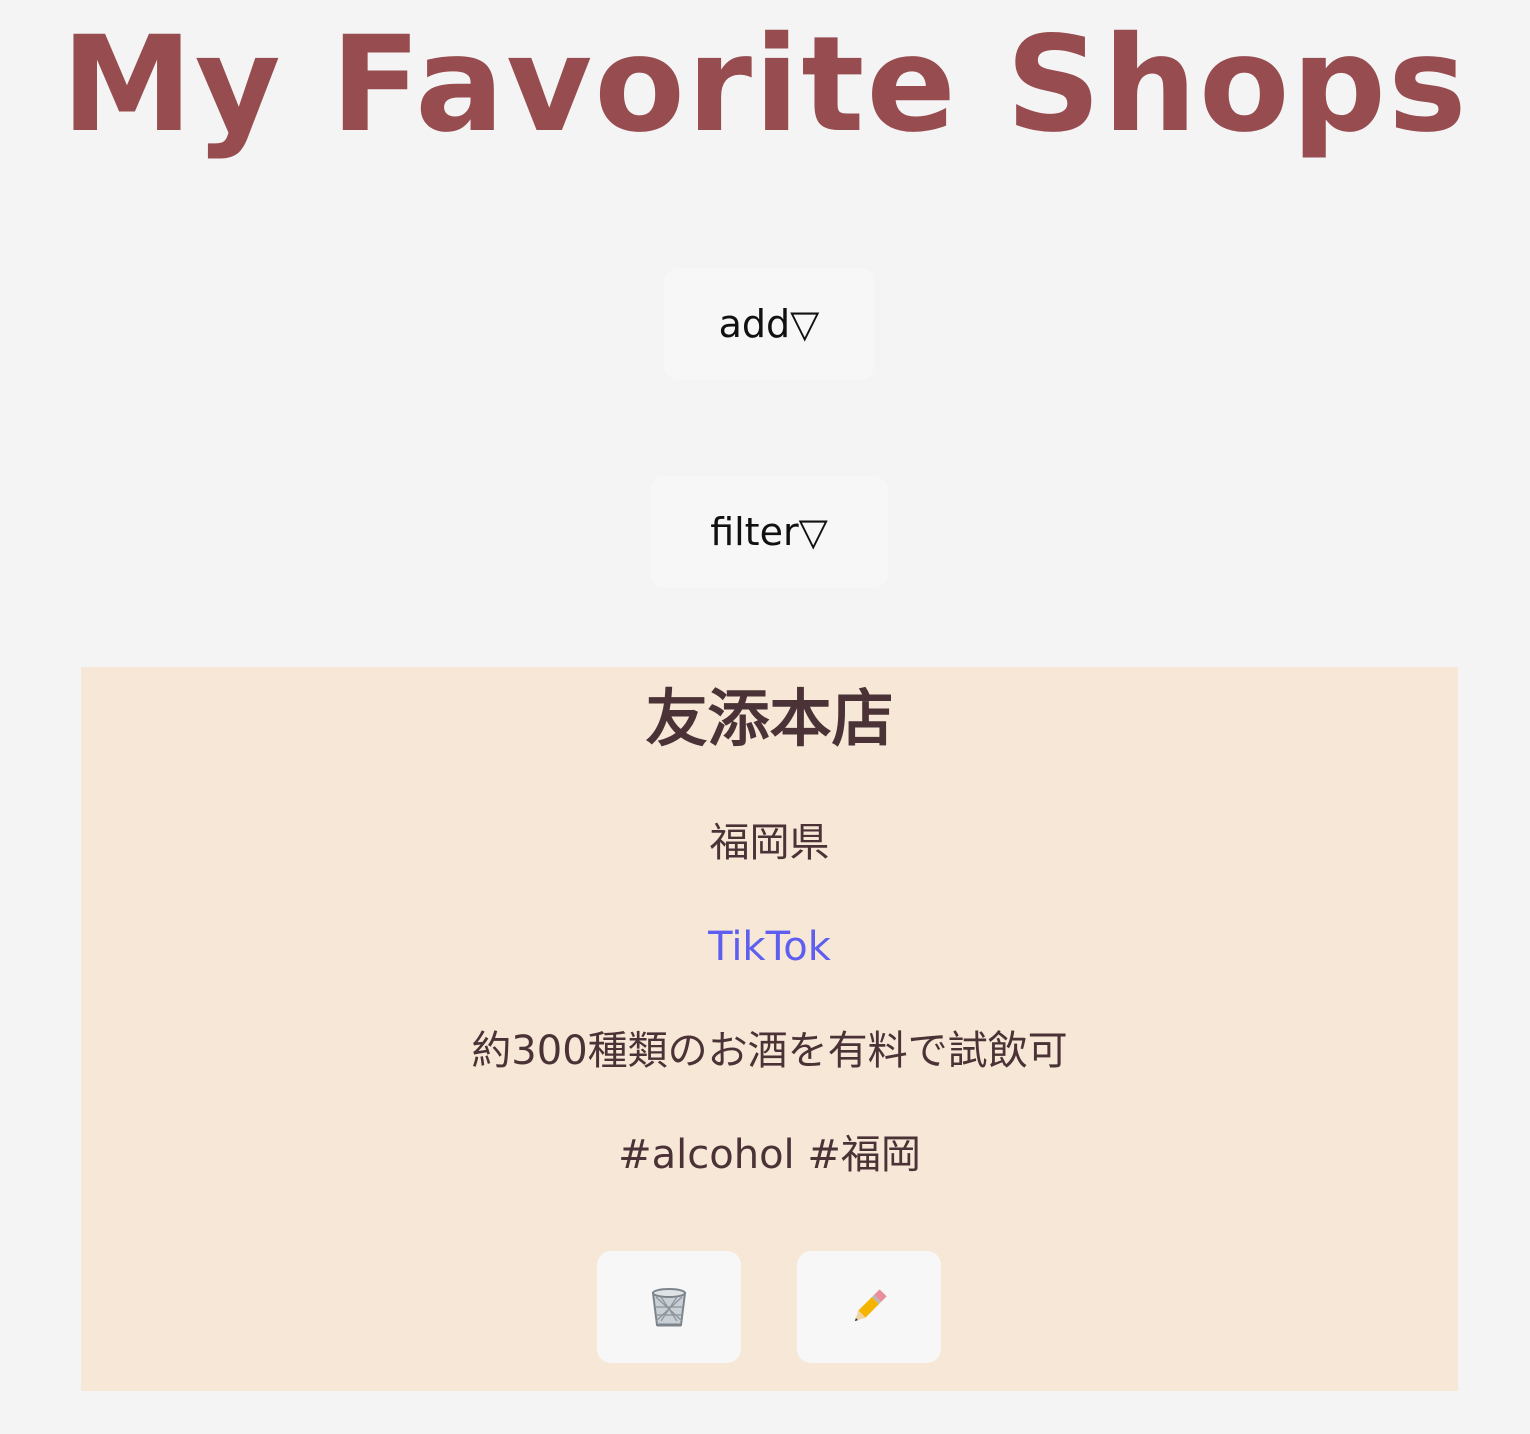 This screenshot has height=1434, width=1530. What do you see at coordinates (769, 532) in the screenshot?
I see `filter-toggle-button: filter▽` at bounding box center [769, 532].